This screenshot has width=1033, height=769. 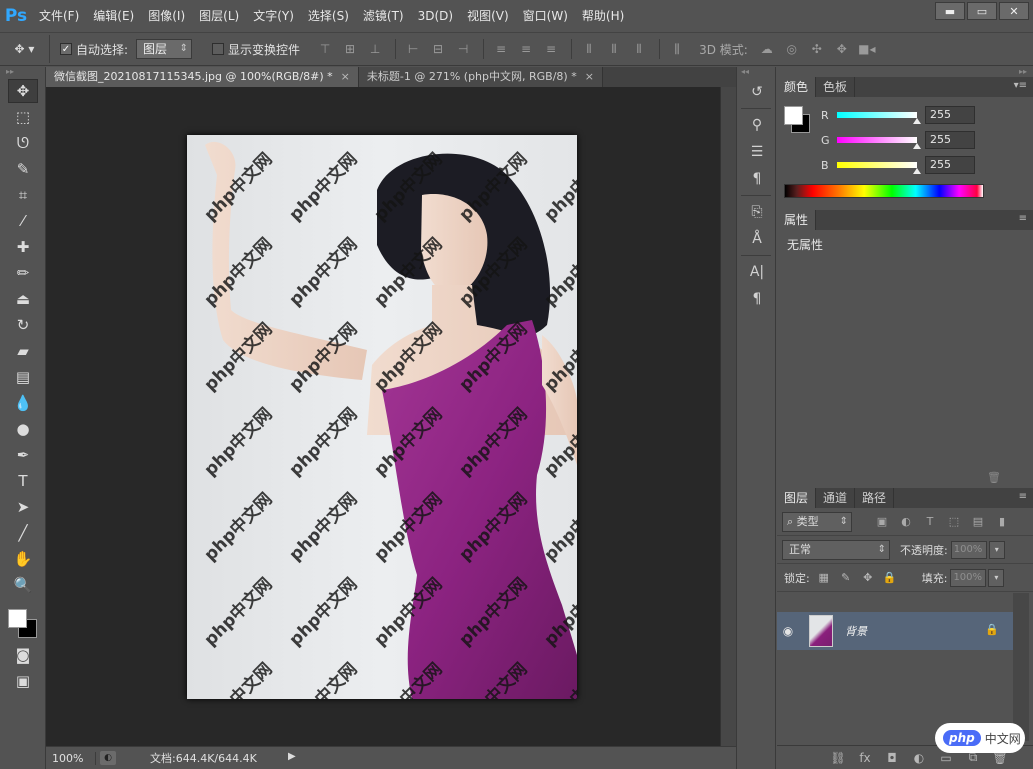 I want to click on menu-edit: 编辑(E), so click(x=113, y=16).